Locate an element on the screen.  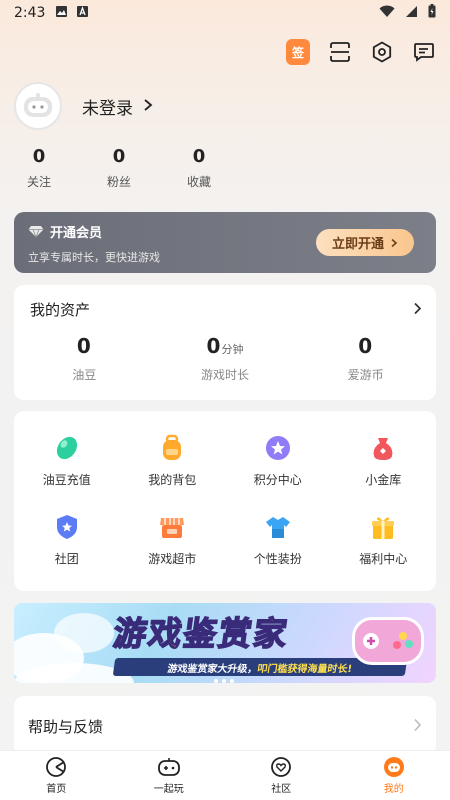
help-feedback-row: 帮助与反馈 is located at coordinates (225, 726).